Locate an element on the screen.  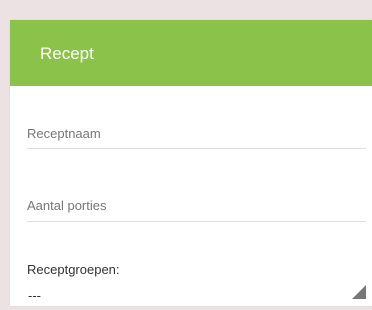
portions-field is located at coordinates (196, 206).